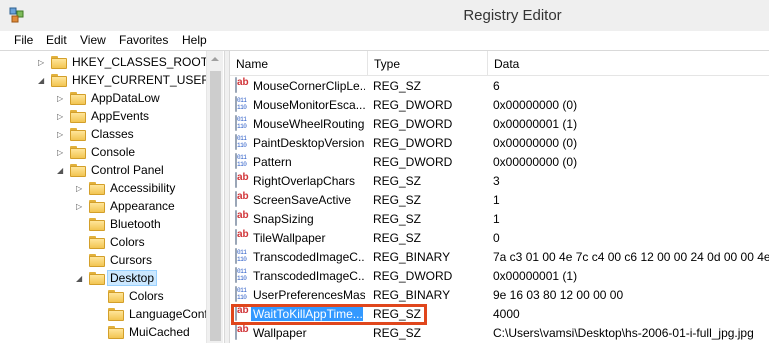 The image size is (769, 343). Describe the element at coordinates (329, 314) in the screenshot. I see `highlight-annotation-box` at that location.